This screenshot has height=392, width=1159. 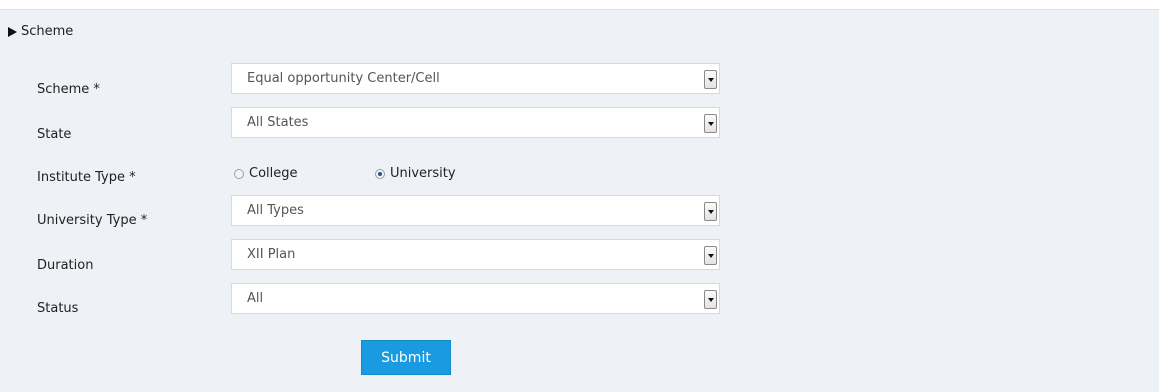 I want to click on scheme-label: Scheme *, so click(x=68, y=89).